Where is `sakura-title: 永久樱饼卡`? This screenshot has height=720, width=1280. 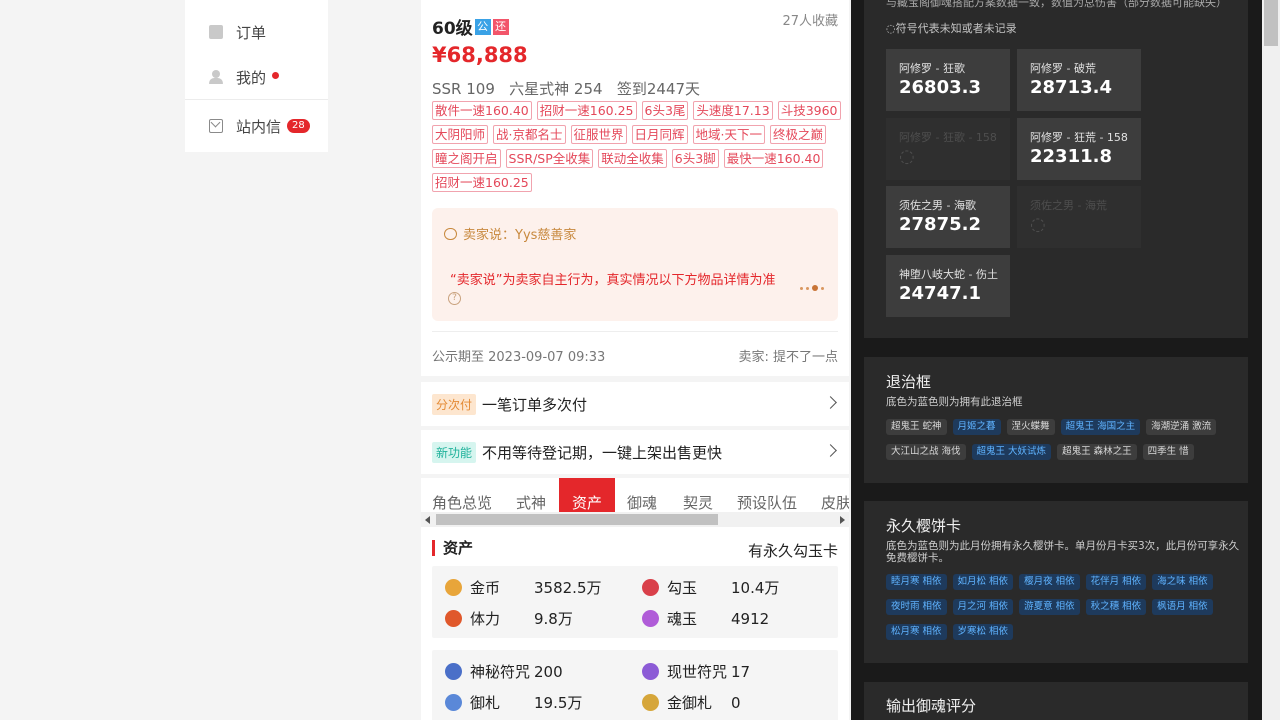 sakura-title: 永久樱饼卡 is located at coordinates (924, 526).